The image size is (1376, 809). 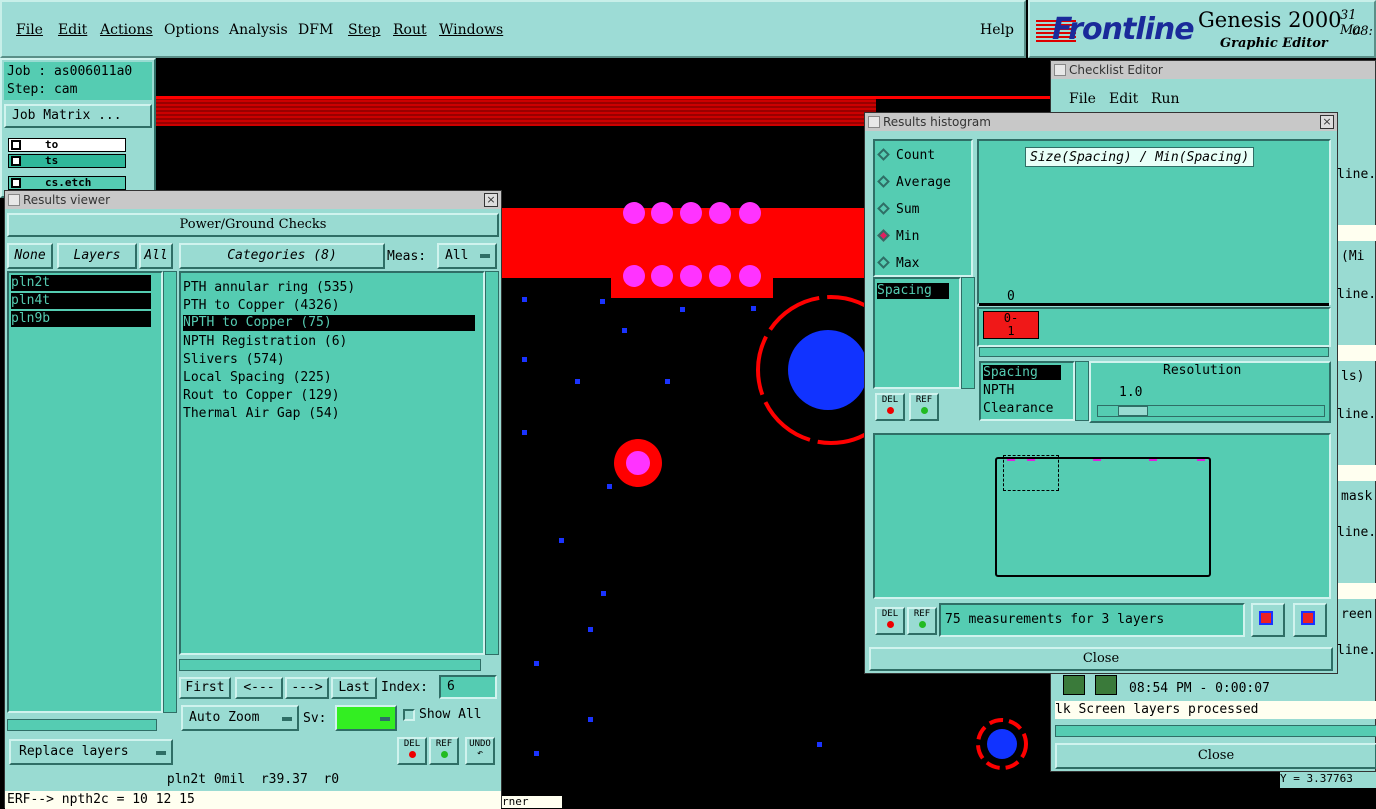 What do you see at coordinates (1310, 620) in the screenshot?
I see `zoom-home-icon` at bounding box center [1310, 620].